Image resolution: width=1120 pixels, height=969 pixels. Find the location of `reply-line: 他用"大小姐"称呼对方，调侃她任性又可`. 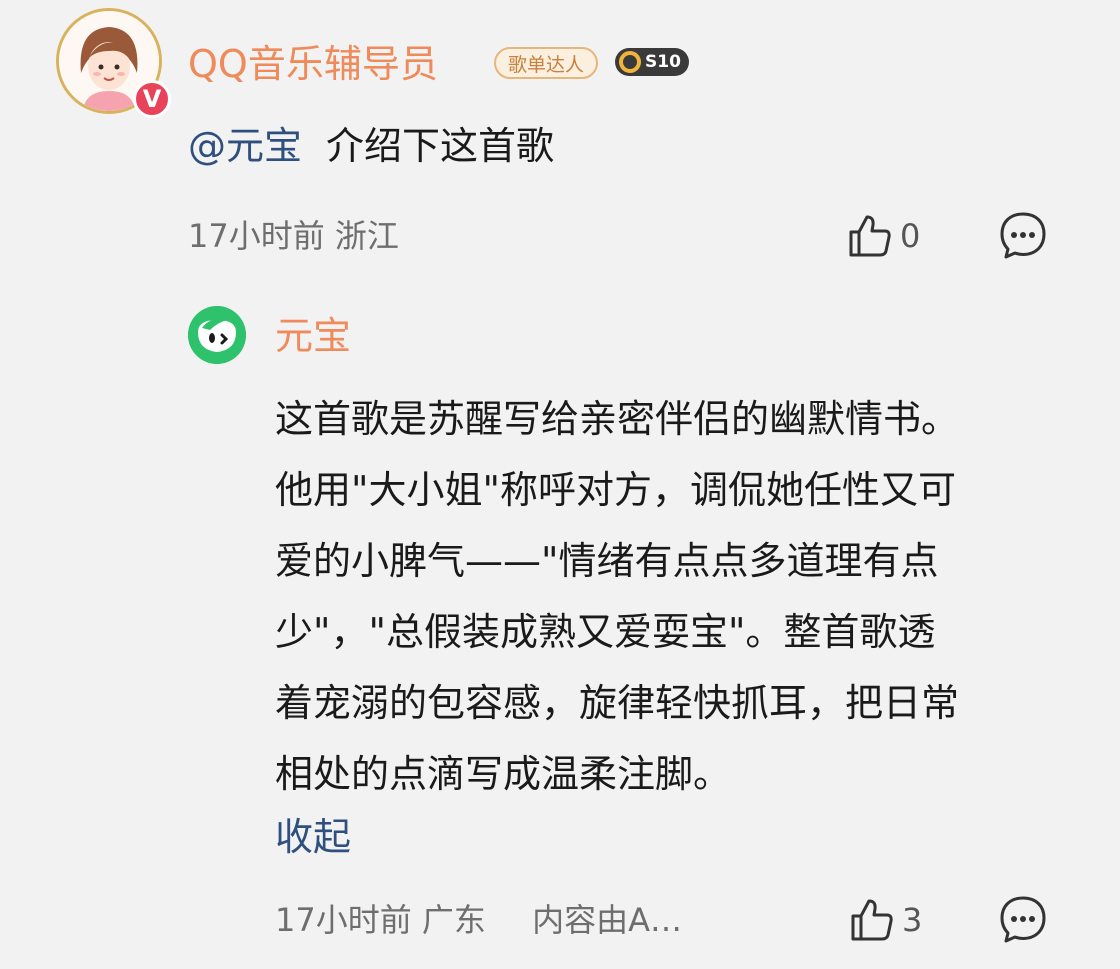

reply-line: 他用"大小姐"称呼对方，调侃她任性又可 is located at coordinates (615, 490).